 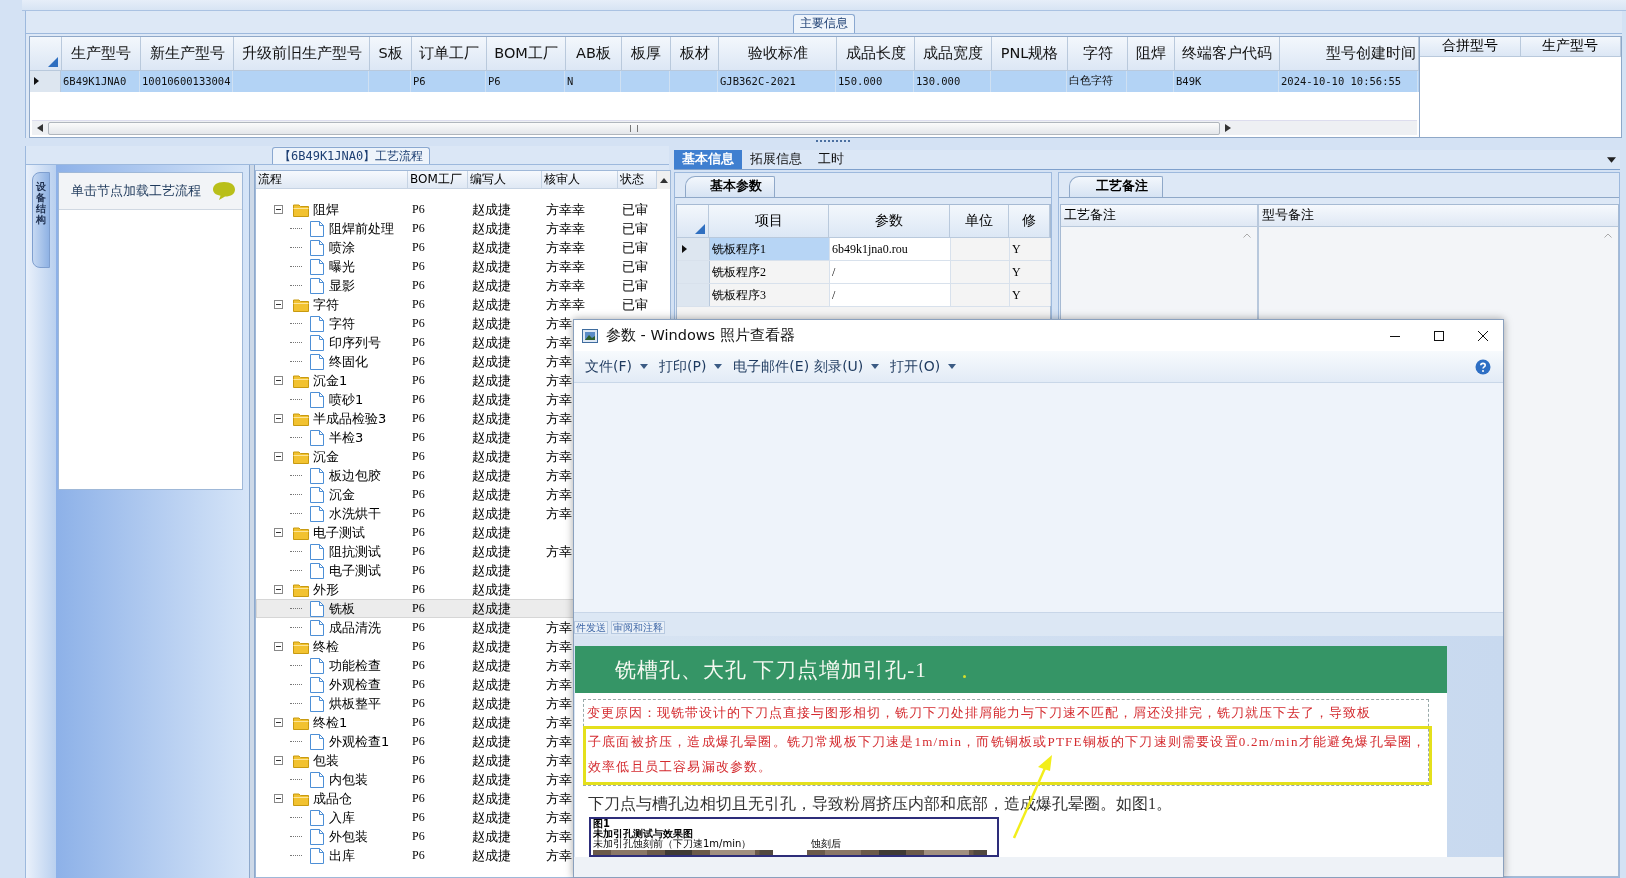 What do you see at coordinates (834, 272) in the screenshot?
I see `table-cell: /` at bounding box center [834, 272].